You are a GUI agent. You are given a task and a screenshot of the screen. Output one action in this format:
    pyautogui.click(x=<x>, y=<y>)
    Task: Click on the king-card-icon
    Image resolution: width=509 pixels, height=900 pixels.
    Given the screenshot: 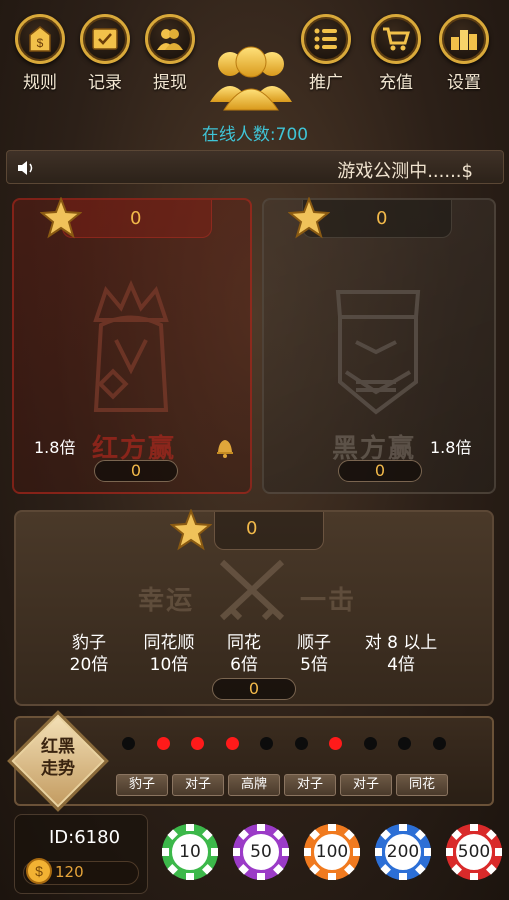 What is the action you would take?
    pyautogui.click(x=378, y=352)
    